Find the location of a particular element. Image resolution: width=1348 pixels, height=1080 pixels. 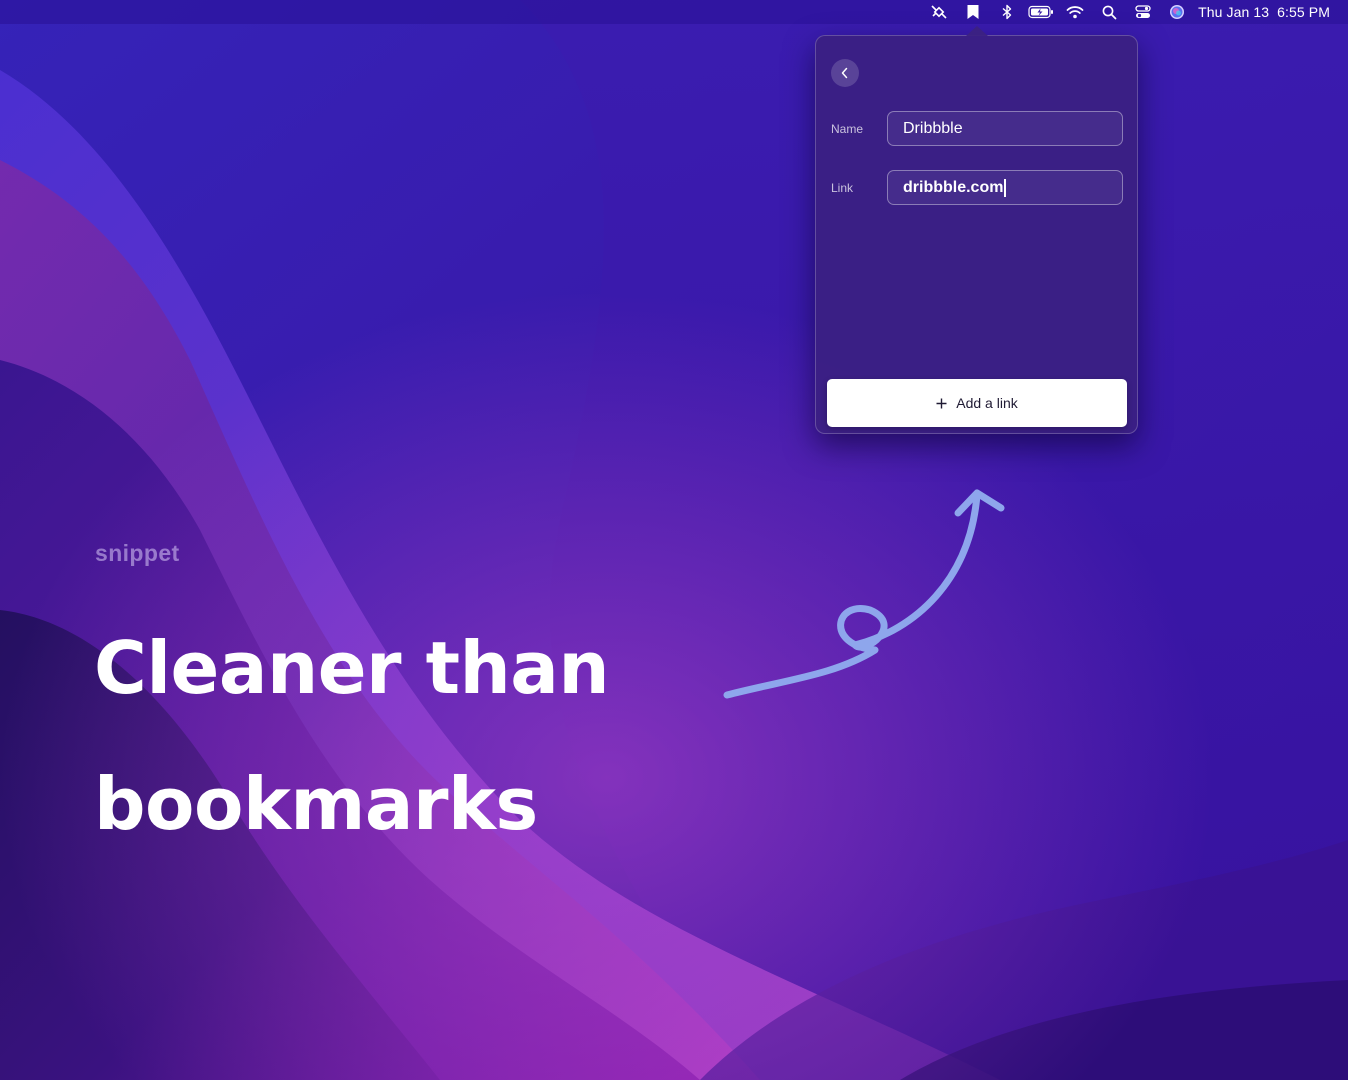

chevron-left-icon is located at coordinates (844, 73).